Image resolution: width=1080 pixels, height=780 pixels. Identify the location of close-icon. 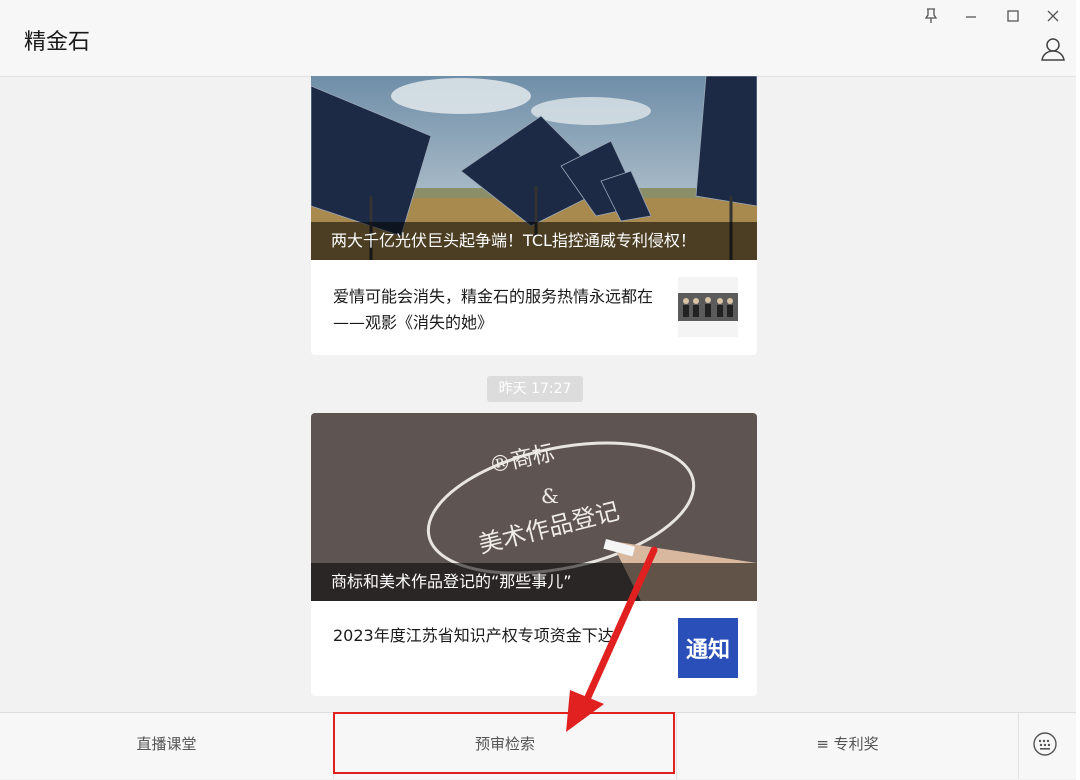
(1053, 16).